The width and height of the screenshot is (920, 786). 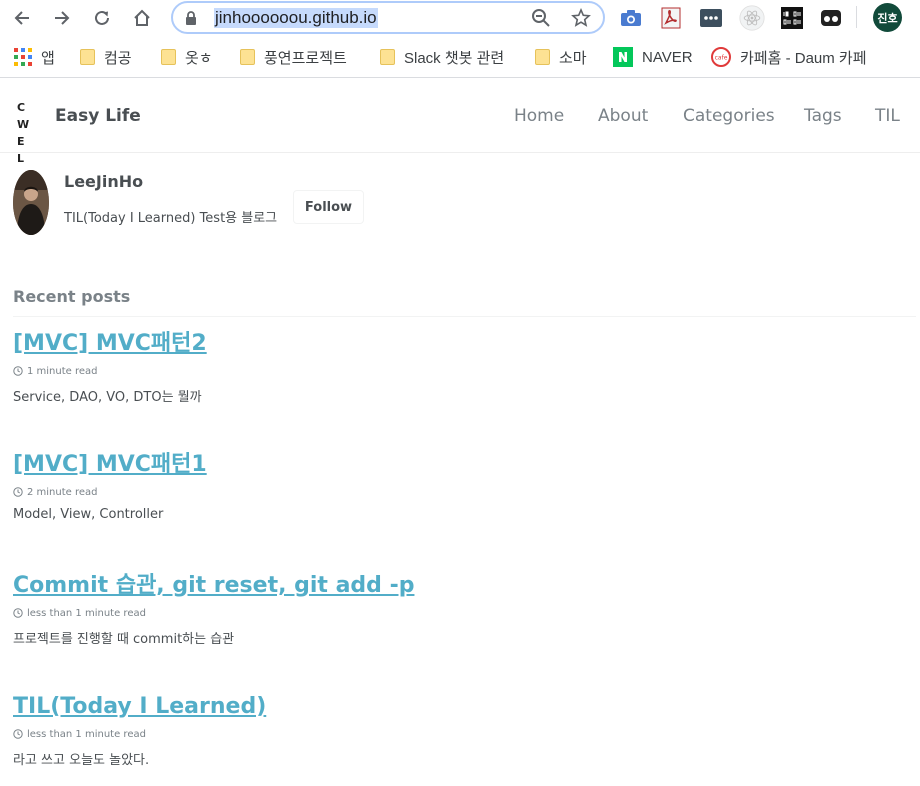 I want to click on bookmark-label: 옷ㅎ, so click(x=199, y=58).